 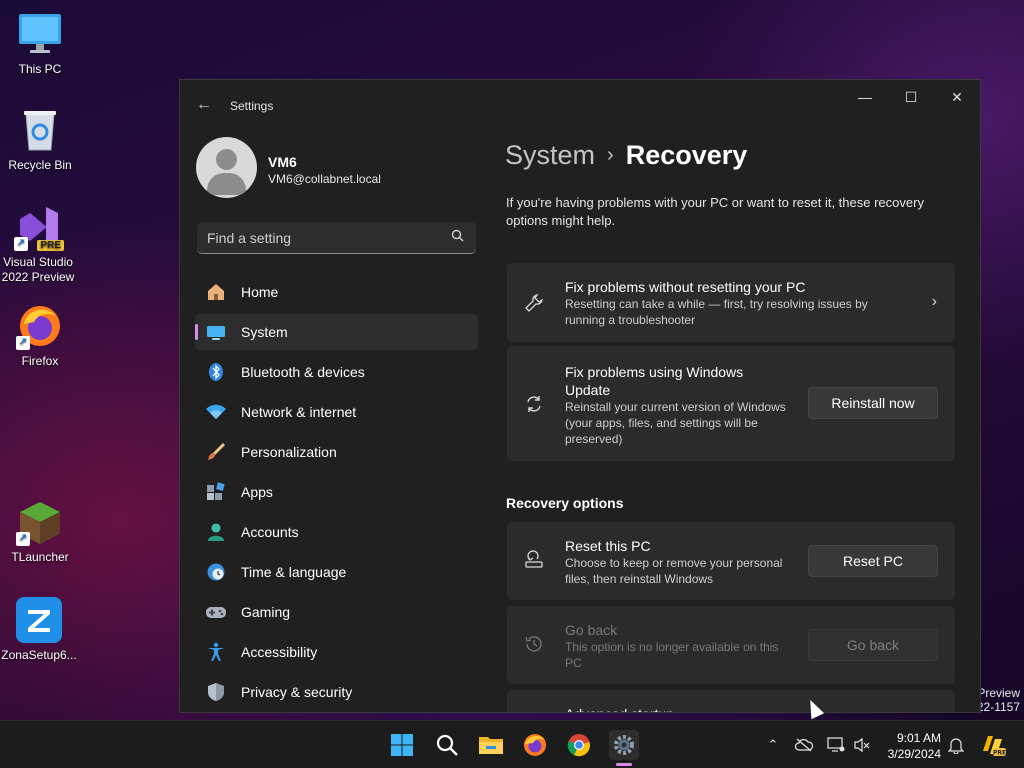 I want to click on desktop-icon-this-pc: This PC, so click(x=40, y=43).